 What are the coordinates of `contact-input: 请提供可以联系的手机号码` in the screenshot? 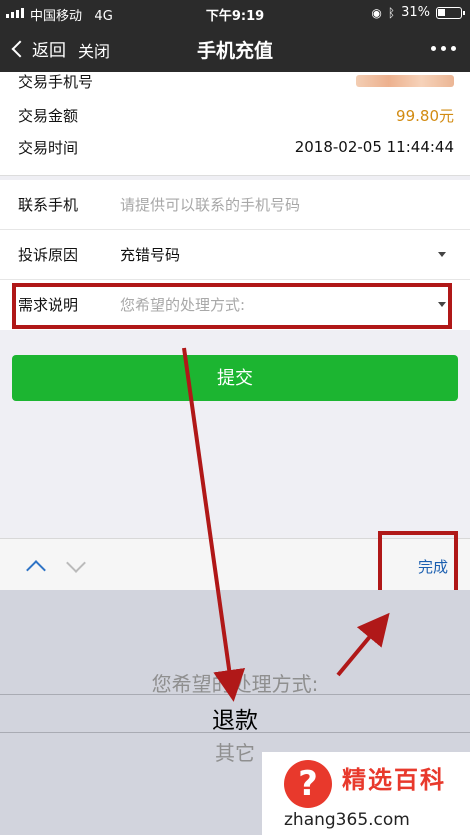 It's located at (210, 204).